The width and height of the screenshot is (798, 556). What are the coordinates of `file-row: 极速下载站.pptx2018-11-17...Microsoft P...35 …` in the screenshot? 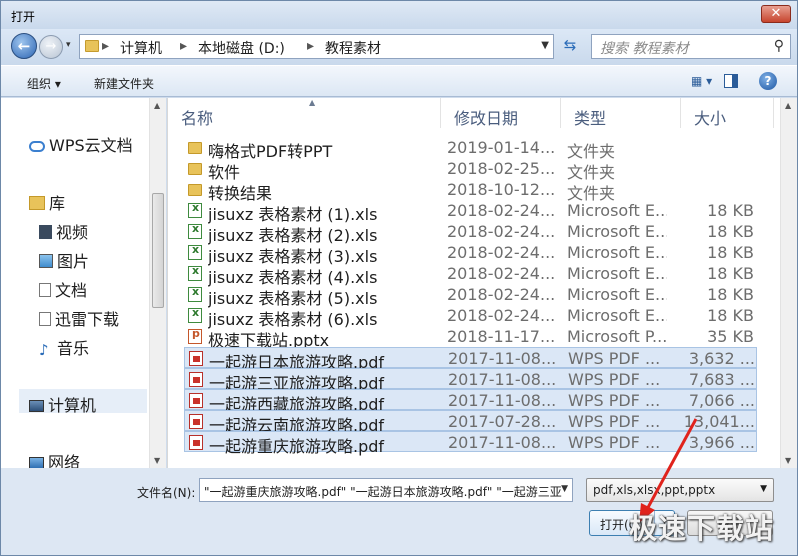 It's located at (470, 338).